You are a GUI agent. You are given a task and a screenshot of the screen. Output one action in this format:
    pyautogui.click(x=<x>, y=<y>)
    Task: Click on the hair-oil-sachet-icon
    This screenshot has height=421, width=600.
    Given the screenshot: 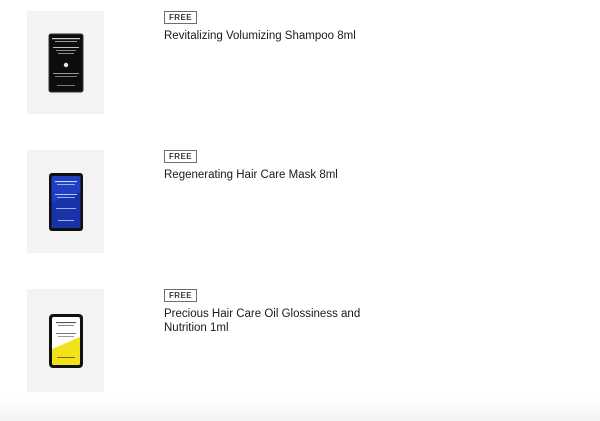 What is the action you would take?
    pyautogui.click(x=65, y=340)
    